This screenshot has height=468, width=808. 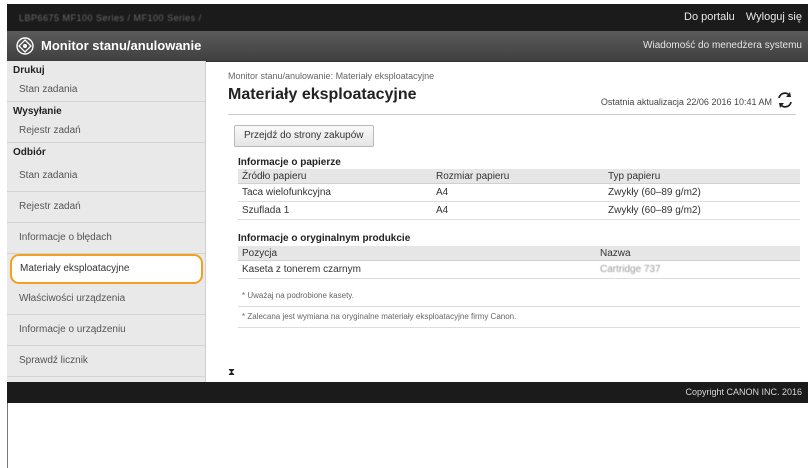 I want to click on product-name-cell: Cartridge 737, so click(x=698, y=269).